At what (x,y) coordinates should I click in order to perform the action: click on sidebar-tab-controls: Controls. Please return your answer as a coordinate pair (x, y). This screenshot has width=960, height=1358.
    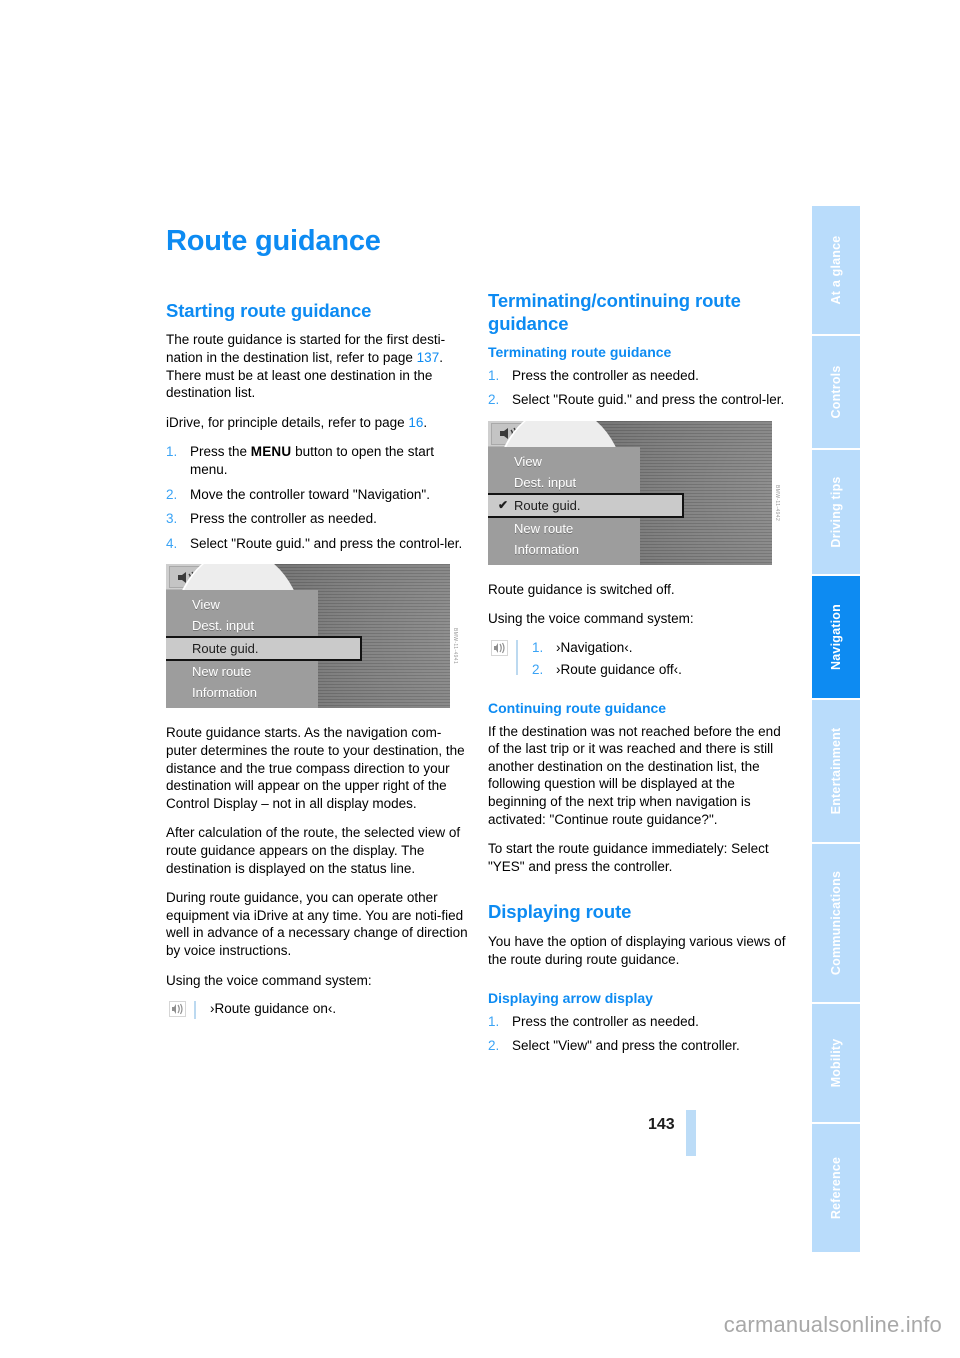
    Looking at the image, I should click on (836, 392).